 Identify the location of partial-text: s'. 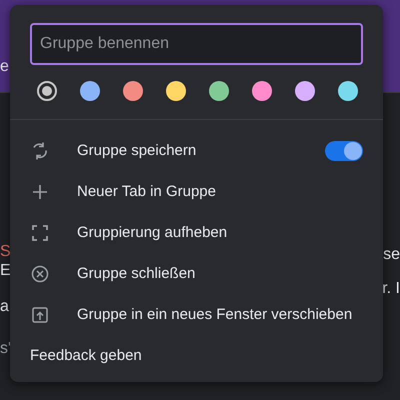
(6, 349).